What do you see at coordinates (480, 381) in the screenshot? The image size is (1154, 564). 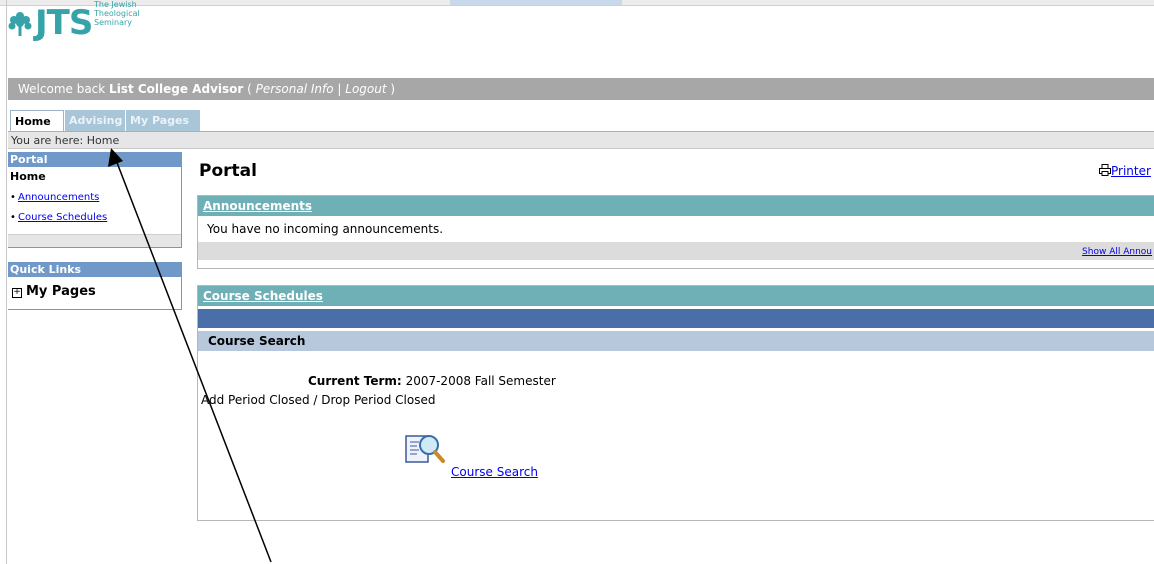 I see `current-term-value: 2007-2008 Fall Semester` at bounding box center [480, 381].